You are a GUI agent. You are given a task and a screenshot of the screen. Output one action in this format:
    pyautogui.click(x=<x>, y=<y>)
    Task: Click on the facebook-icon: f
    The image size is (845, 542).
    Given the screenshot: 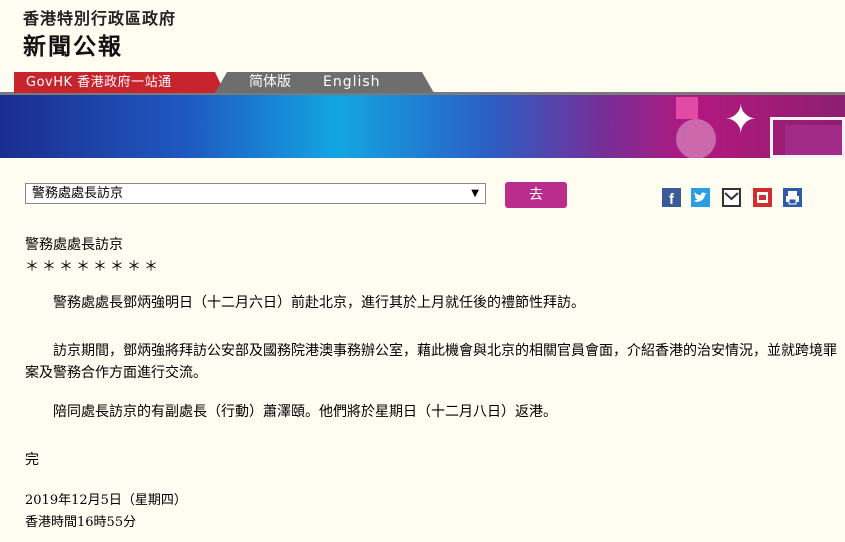 What is the action you would take?
    pyautogui.click(x=671, y=197)
    